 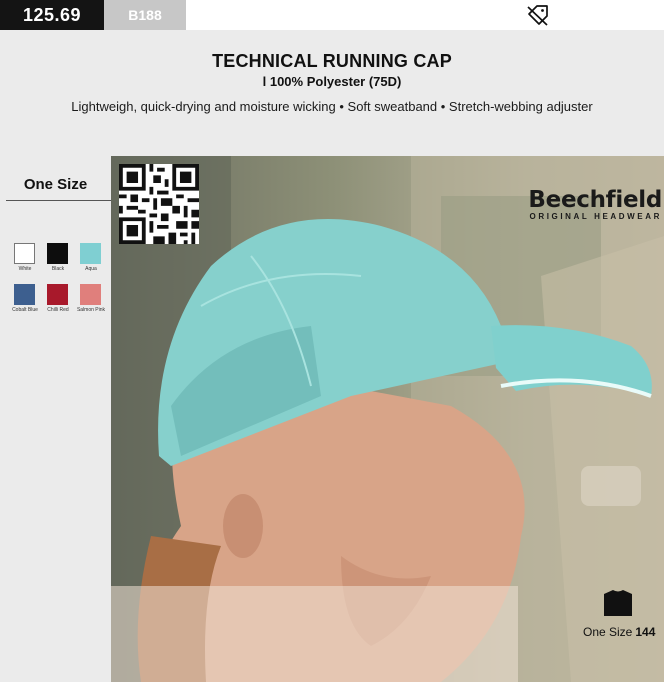 What do you see at coordinates (58, 200) in the screenshot?
I see `size-divider` at bounding box center [58, 200].